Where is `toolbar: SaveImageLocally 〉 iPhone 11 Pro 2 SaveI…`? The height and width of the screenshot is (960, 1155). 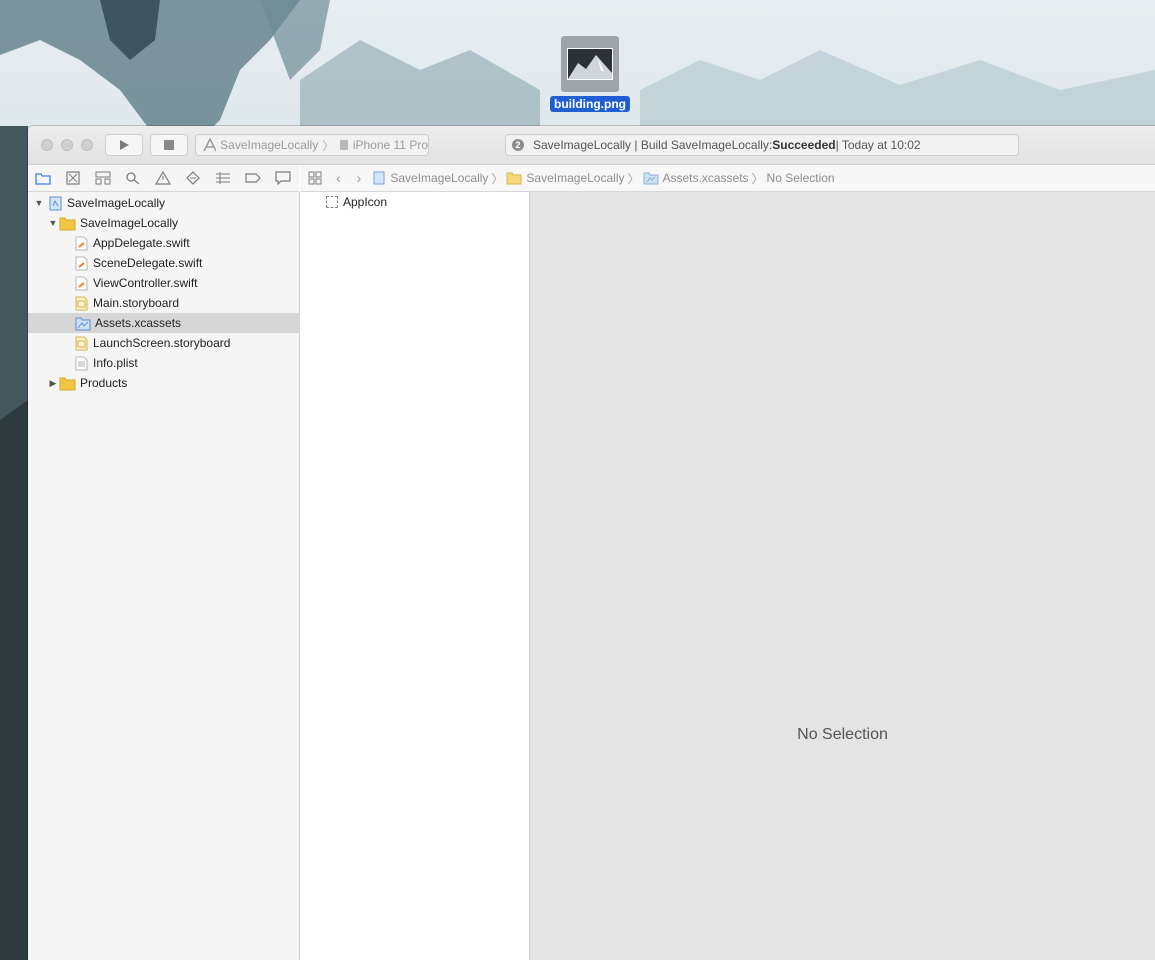 toolbar: SaveImageLocally 〉 iPhone 11 Pro 2 SaveI… is located at coordinates (591, 145).